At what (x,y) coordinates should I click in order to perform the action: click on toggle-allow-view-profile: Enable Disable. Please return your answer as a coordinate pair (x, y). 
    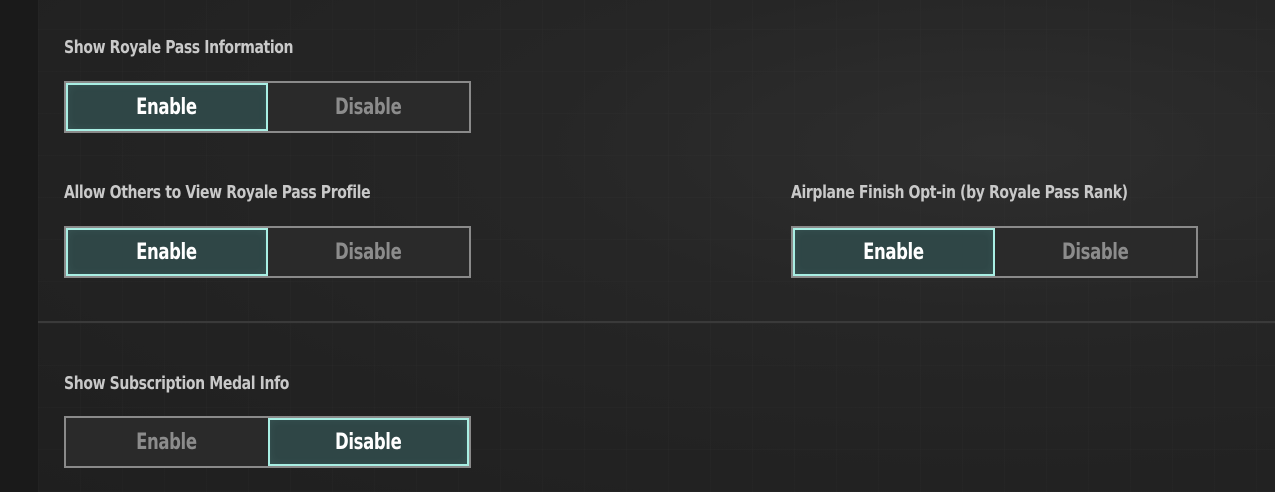
    Looking at the image, I should click on (267, 252).